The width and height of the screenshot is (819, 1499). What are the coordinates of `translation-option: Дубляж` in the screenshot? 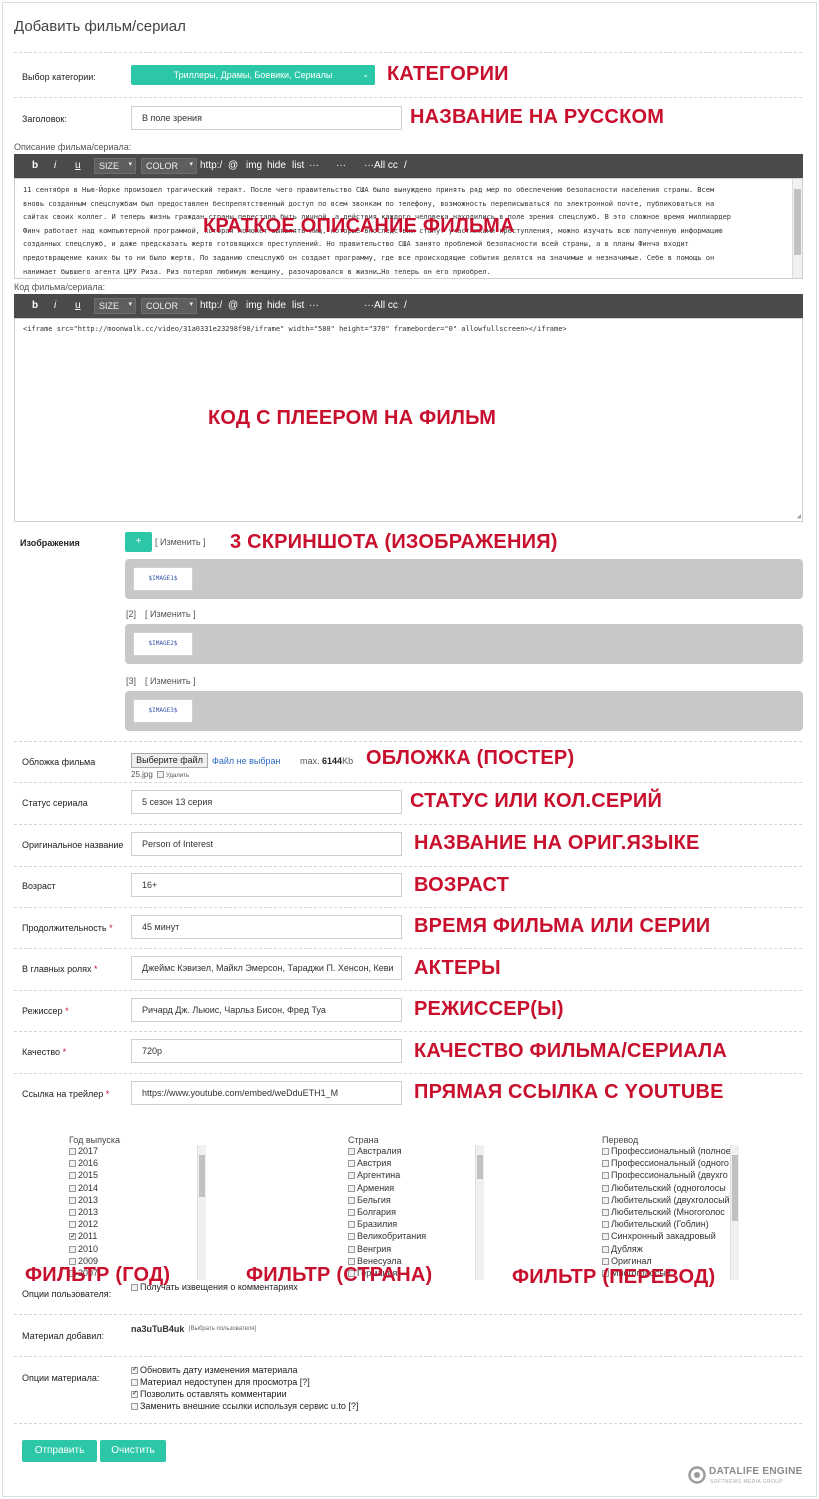 It's located at (670, 1249).